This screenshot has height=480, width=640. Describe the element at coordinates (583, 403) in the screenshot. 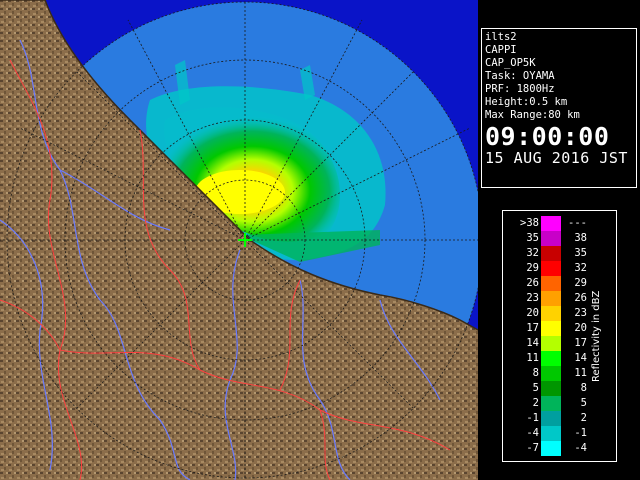

I see `legend-upper-value: 5` at that location.